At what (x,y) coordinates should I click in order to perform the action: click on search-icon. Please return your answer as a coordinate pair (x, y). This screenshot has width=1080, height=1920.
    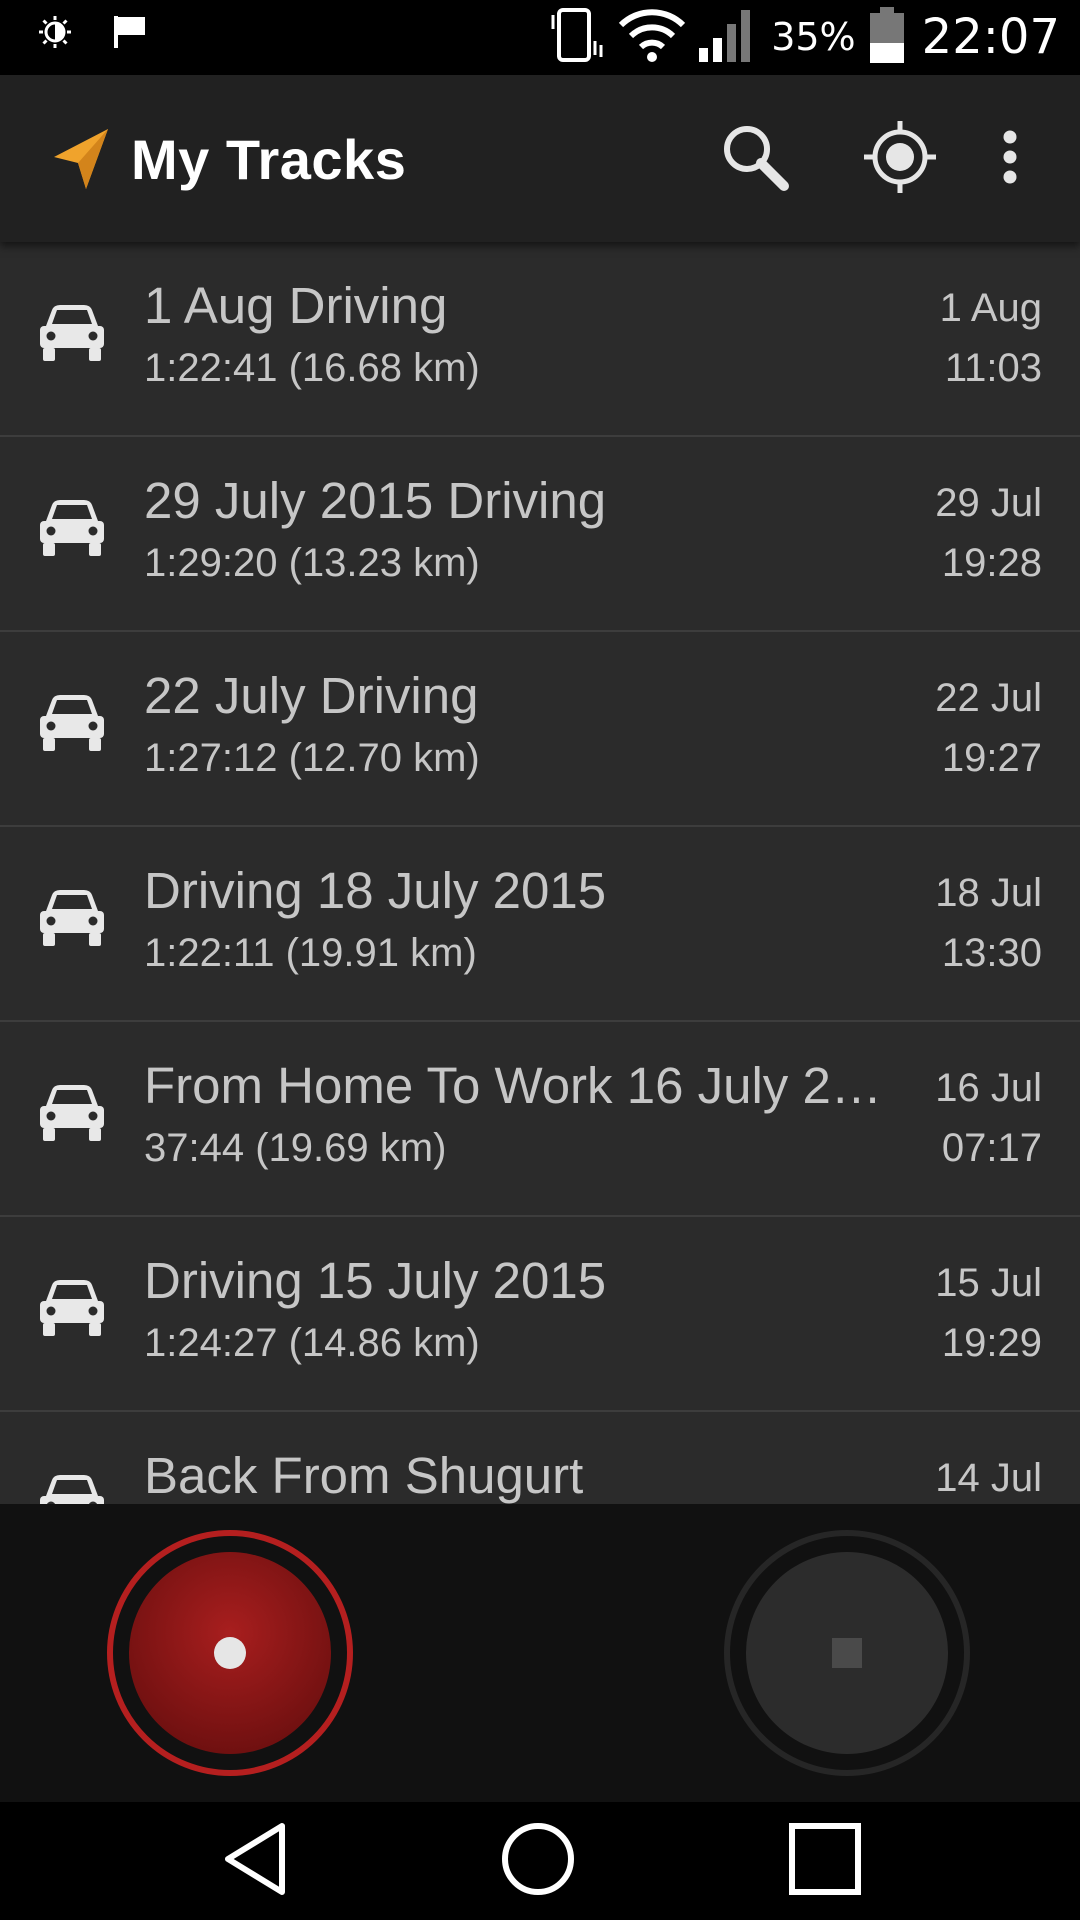
    Looking at the image, I should click on (755, 159).